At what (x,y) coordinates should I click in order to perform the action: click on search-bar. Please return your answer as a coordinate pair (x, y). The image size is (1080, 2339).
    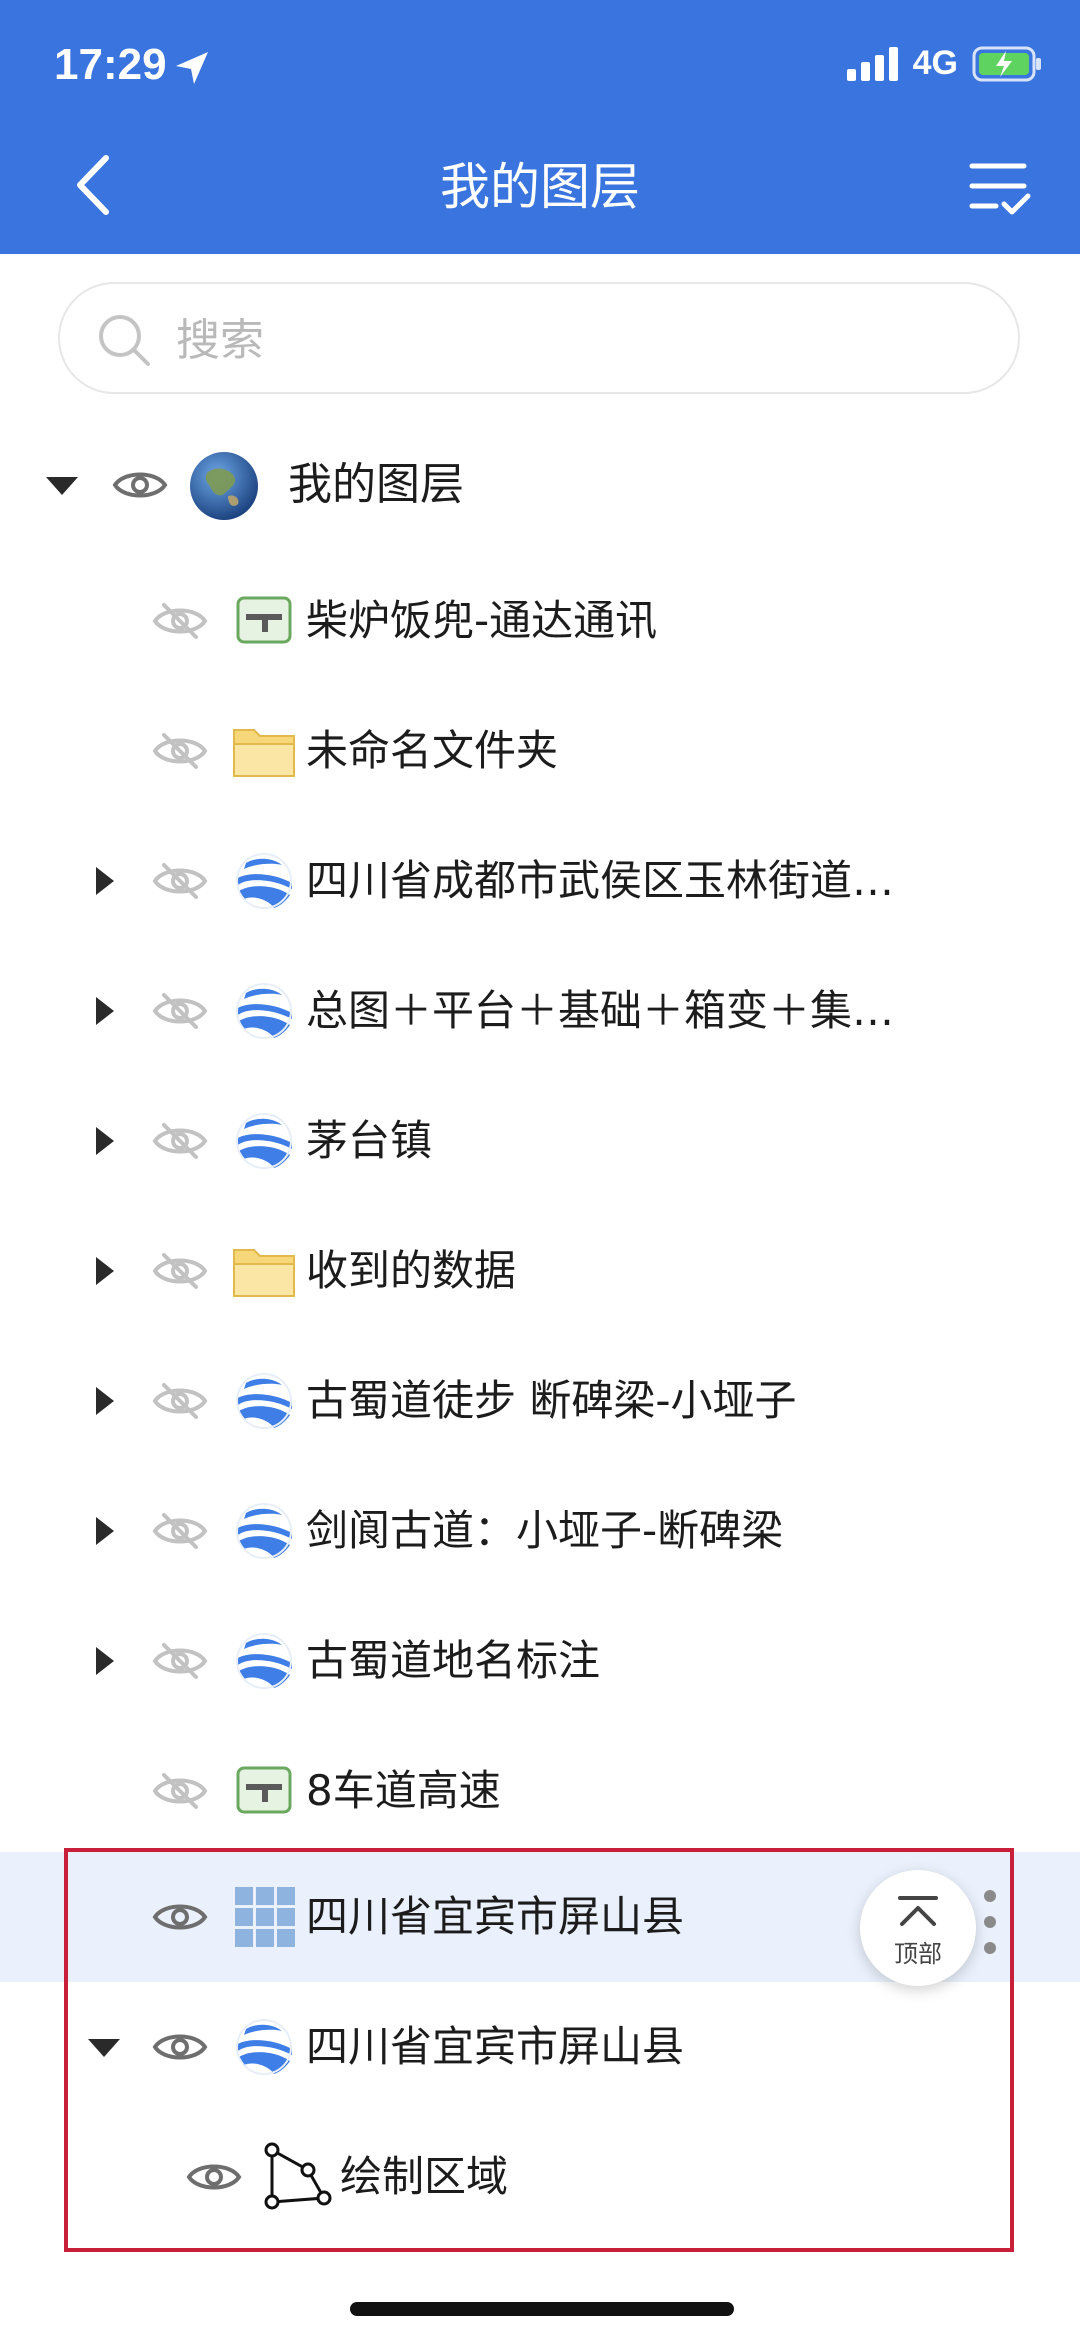
    Looking at the image, I should click on (539, 338).